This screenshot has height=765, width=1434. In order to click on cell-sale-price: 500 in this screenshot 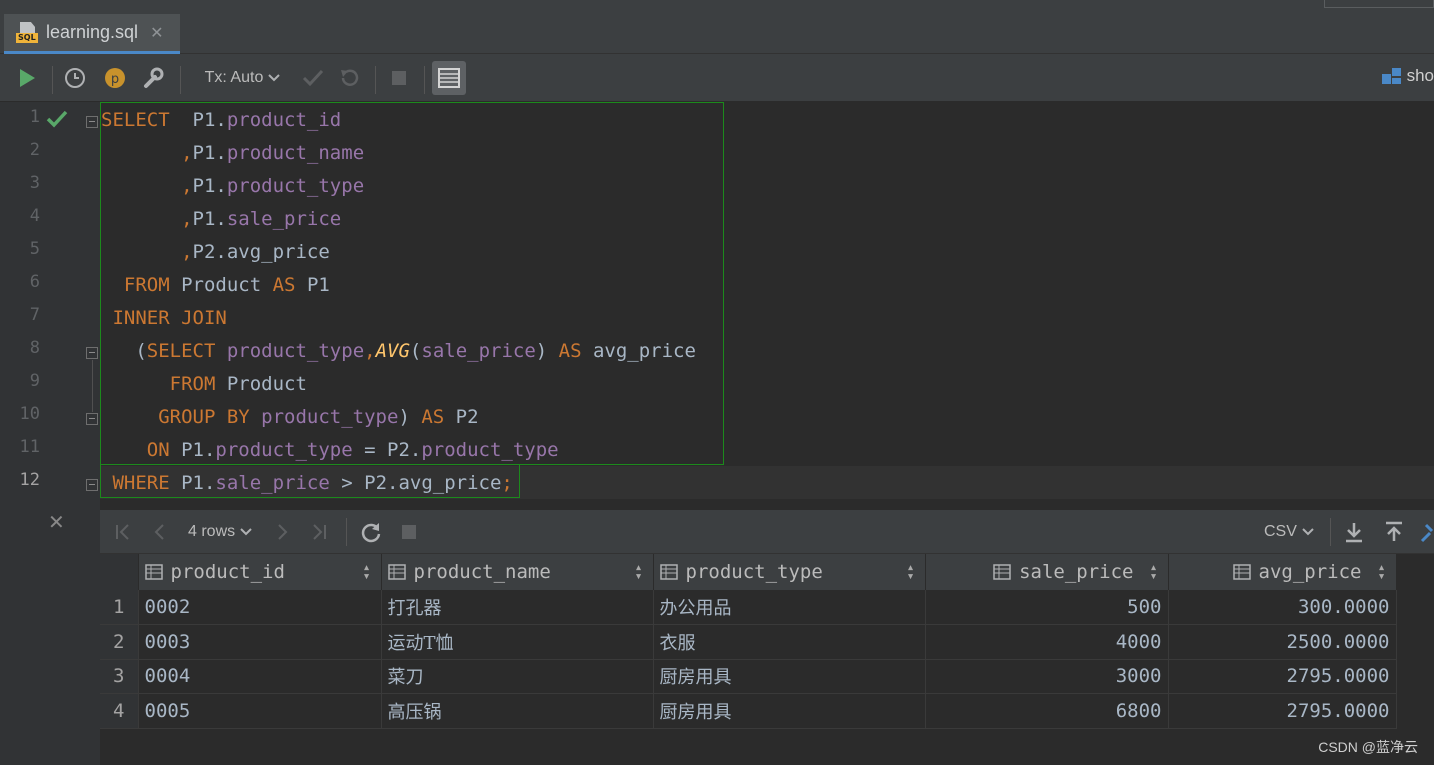, I will do `click(1047, 607)`.